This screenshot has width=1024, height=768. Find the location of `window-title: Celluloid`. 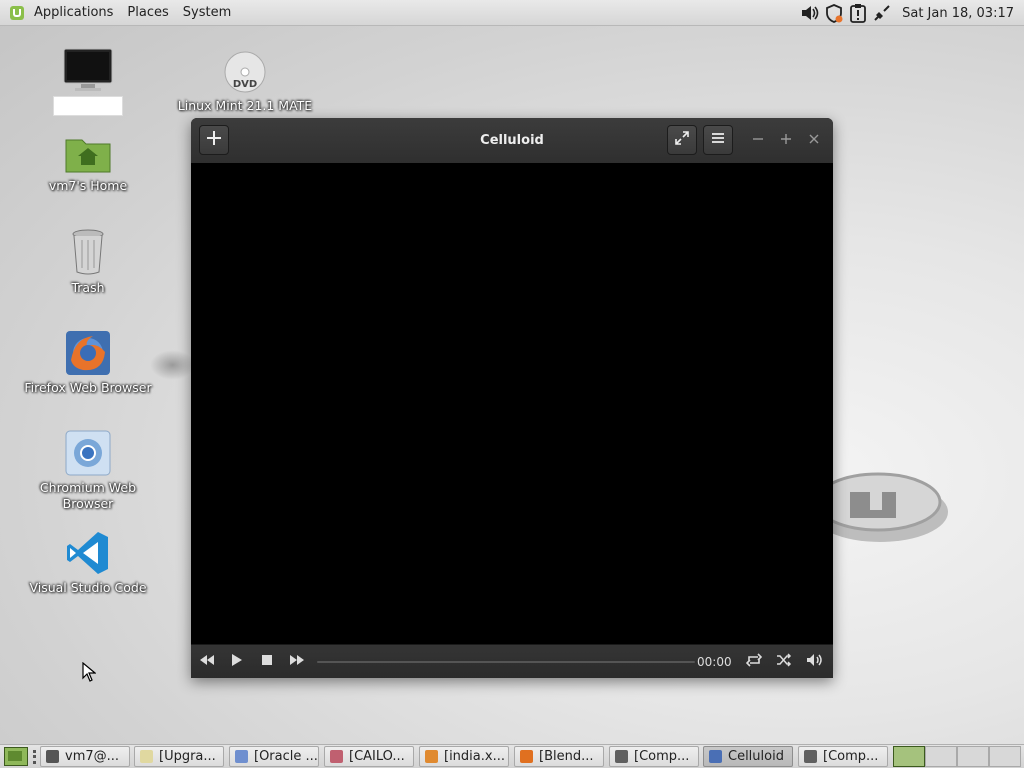

window-title: Celluloid is located at coordinates (512, 140).